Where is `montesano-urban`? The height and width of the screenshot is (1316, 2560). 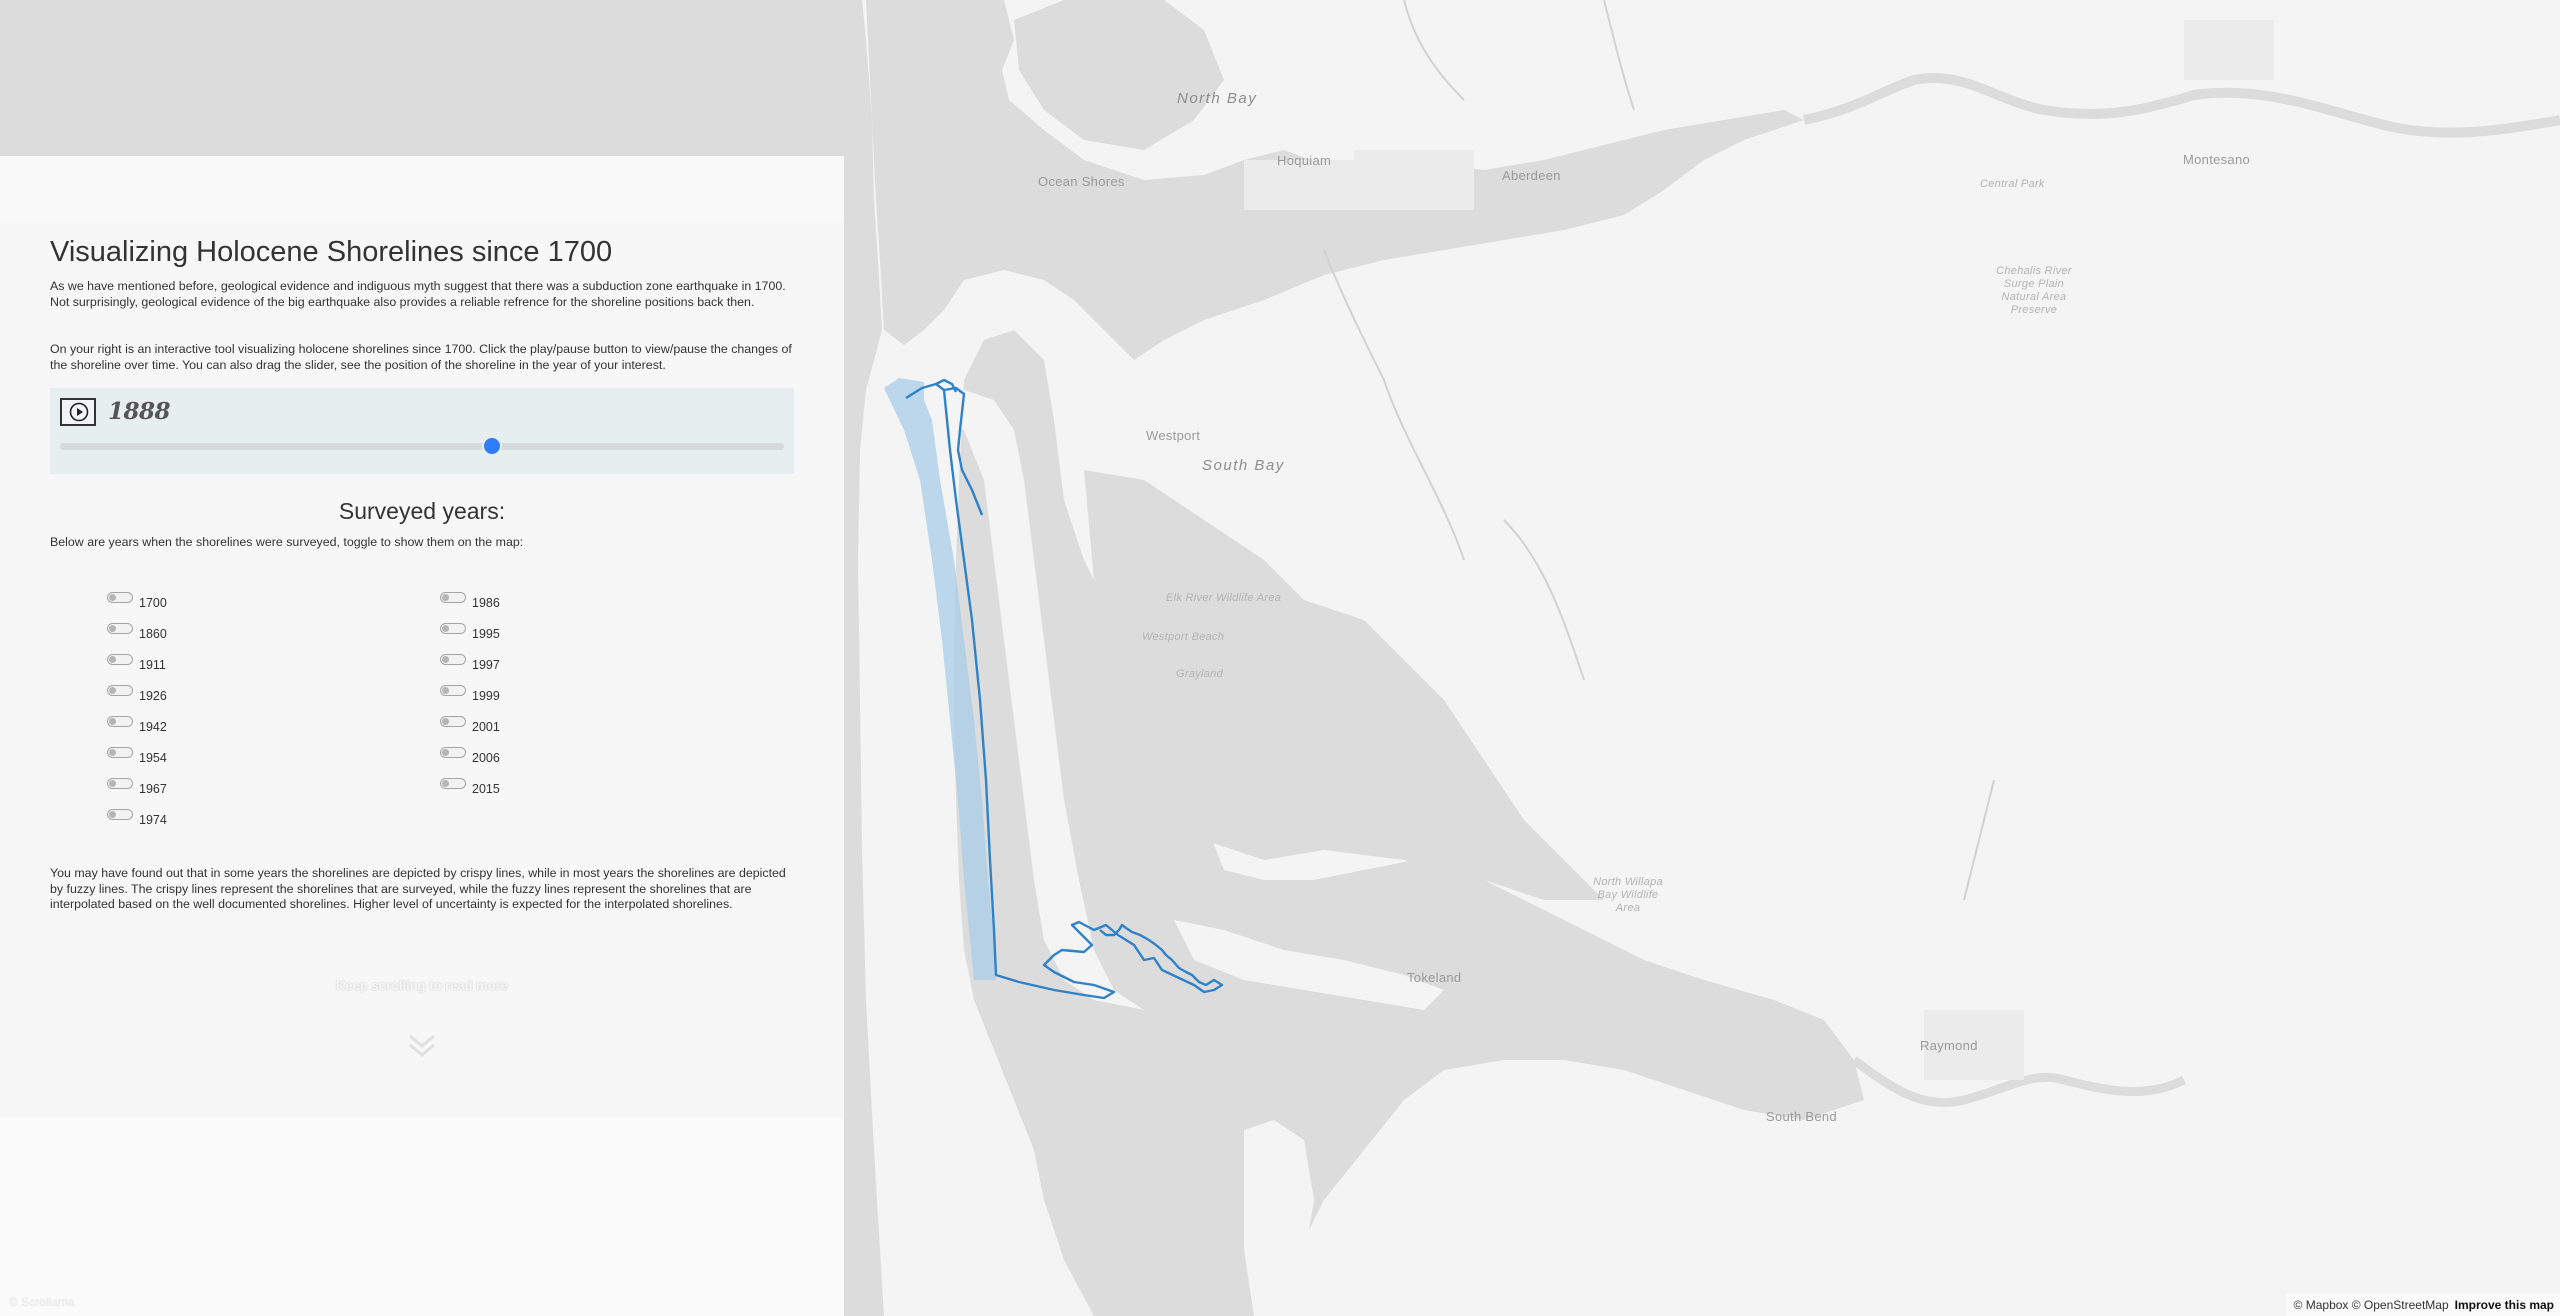
montesano-urban is located at coordinates (2229, 50).